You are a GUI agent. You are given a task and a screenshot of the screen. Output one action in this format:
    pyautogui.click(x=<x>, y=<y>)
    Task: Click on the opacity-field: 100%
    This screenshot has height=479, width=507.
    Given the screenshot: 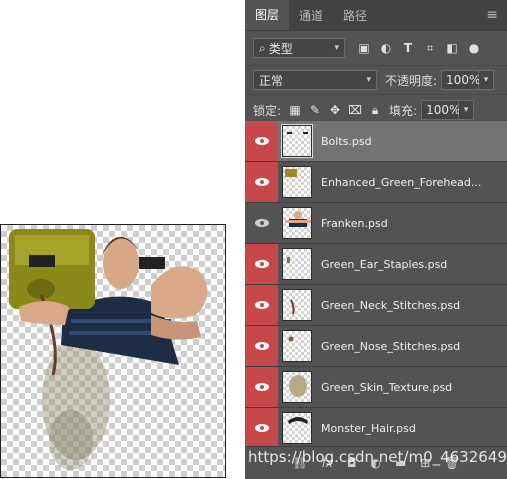 What is the action you would take?
    pyautogui.click(x=461, y=80)
    